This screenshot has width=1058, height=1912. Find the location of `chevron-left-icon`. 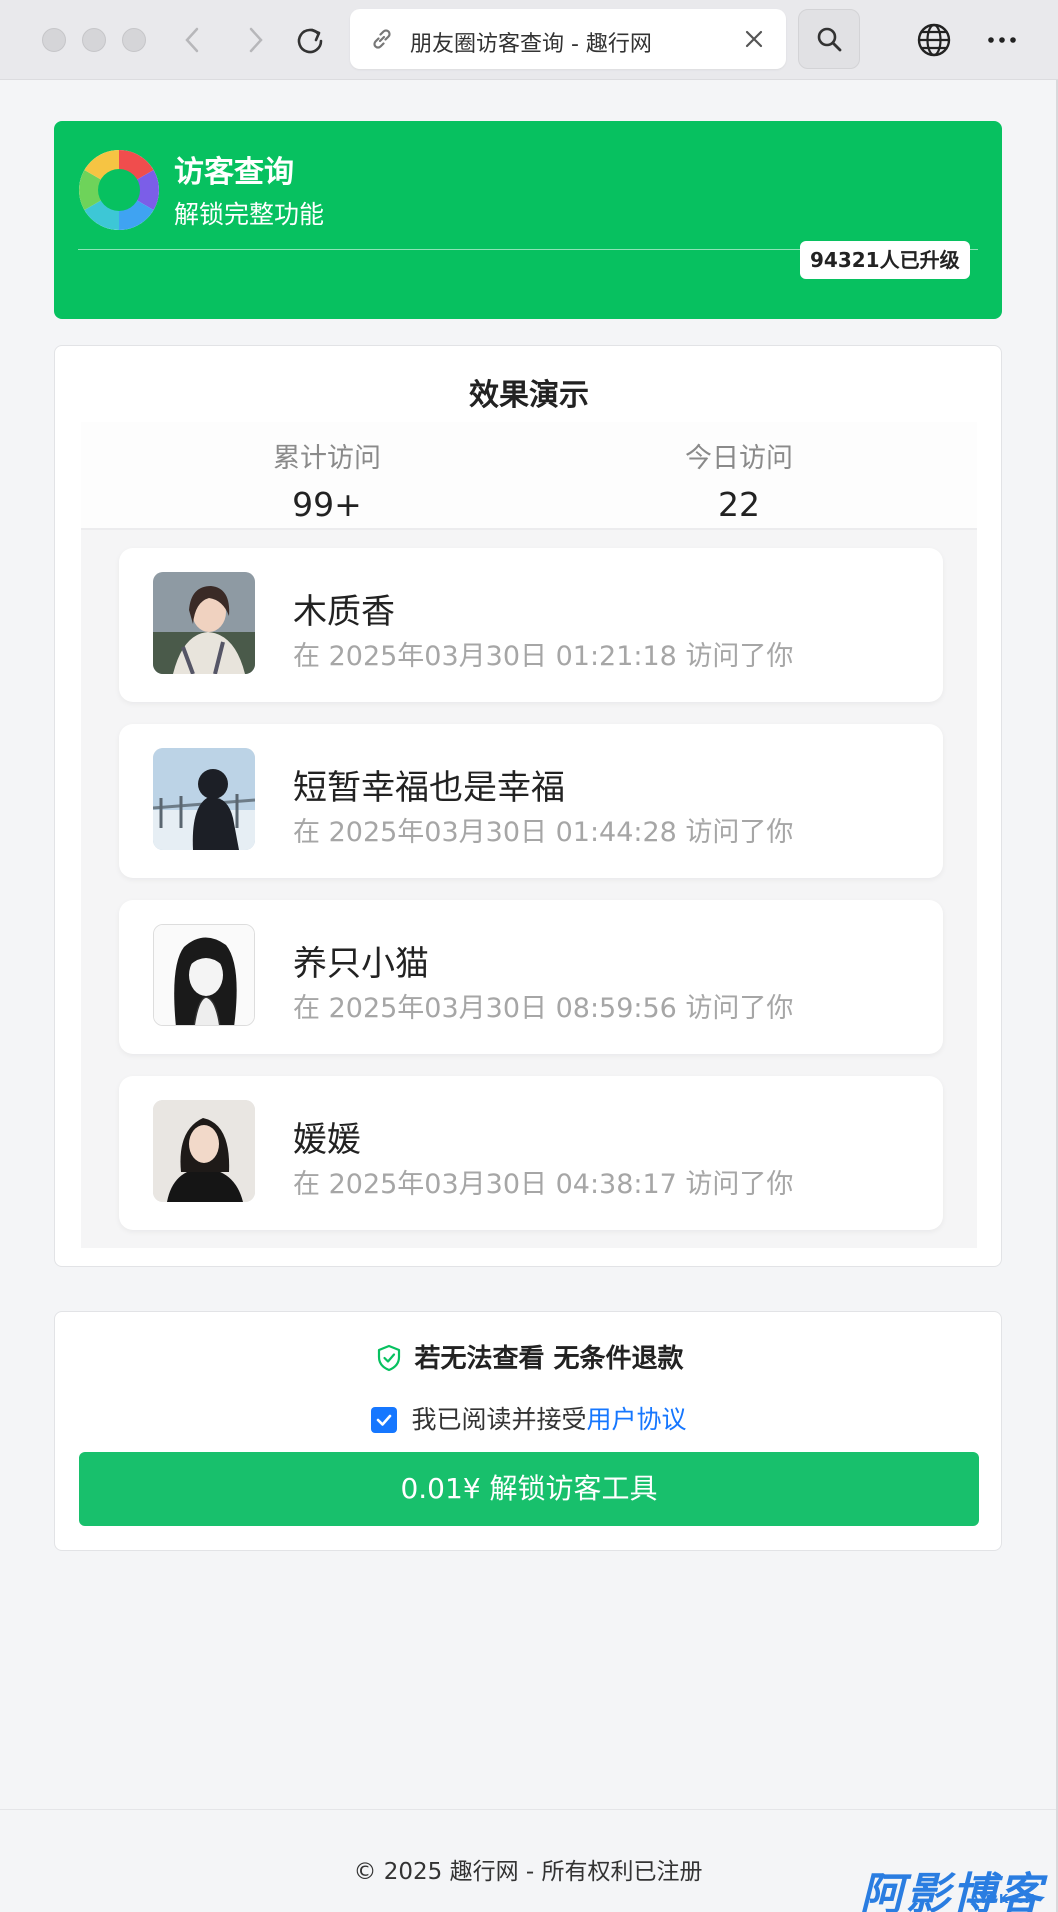

chevron-left-icon is located at coordinates (192, 40).